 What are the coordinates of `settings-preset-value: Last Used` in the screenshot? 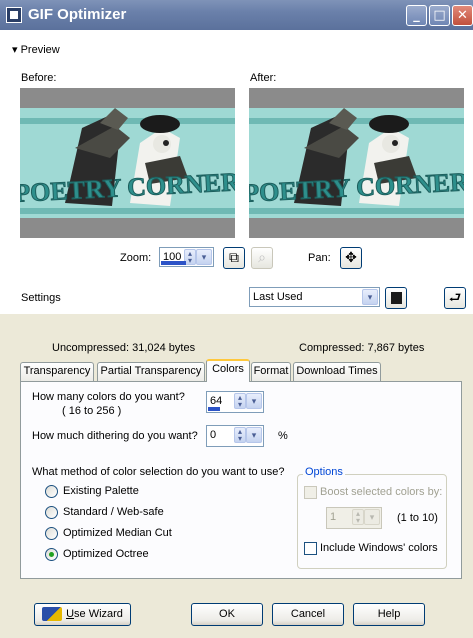 It's located at (278, 297).